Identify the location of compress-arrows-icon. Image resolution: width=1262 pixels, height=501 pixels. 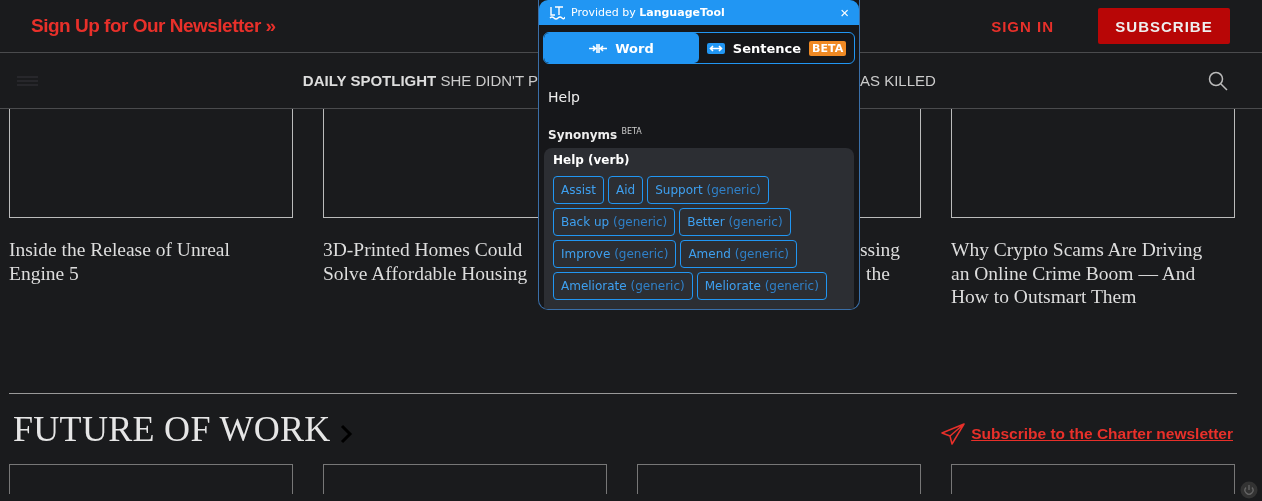
(598, 48).